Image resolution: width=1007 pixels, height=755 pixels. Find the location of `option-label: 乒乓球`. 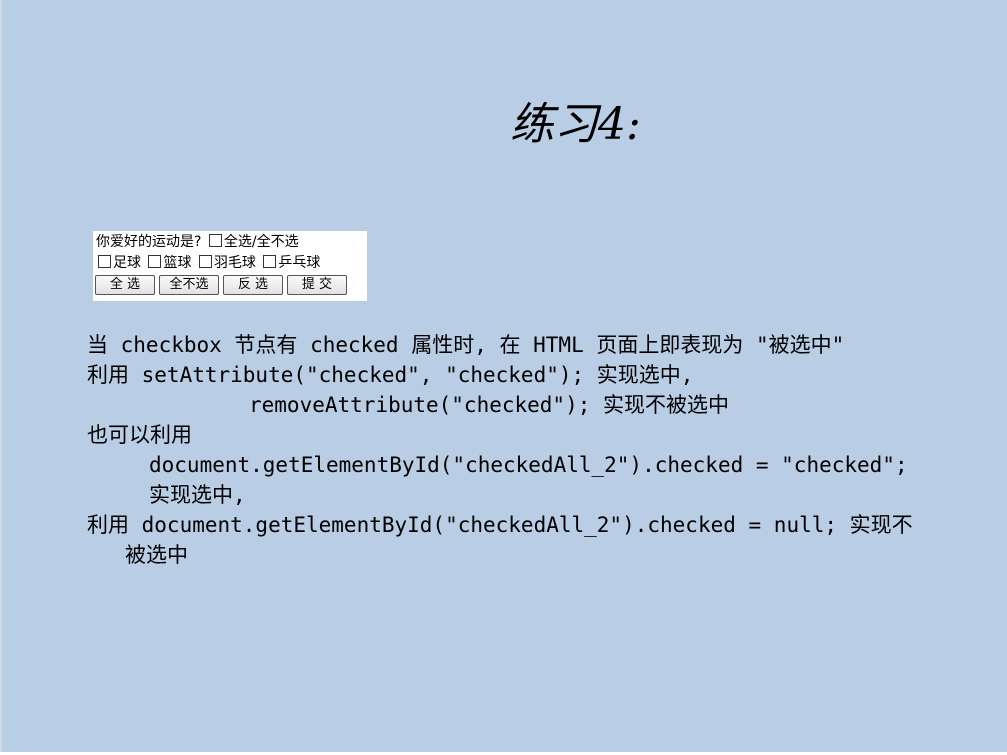

option-label: 乒乓球 is located at coordinates (299, 263).